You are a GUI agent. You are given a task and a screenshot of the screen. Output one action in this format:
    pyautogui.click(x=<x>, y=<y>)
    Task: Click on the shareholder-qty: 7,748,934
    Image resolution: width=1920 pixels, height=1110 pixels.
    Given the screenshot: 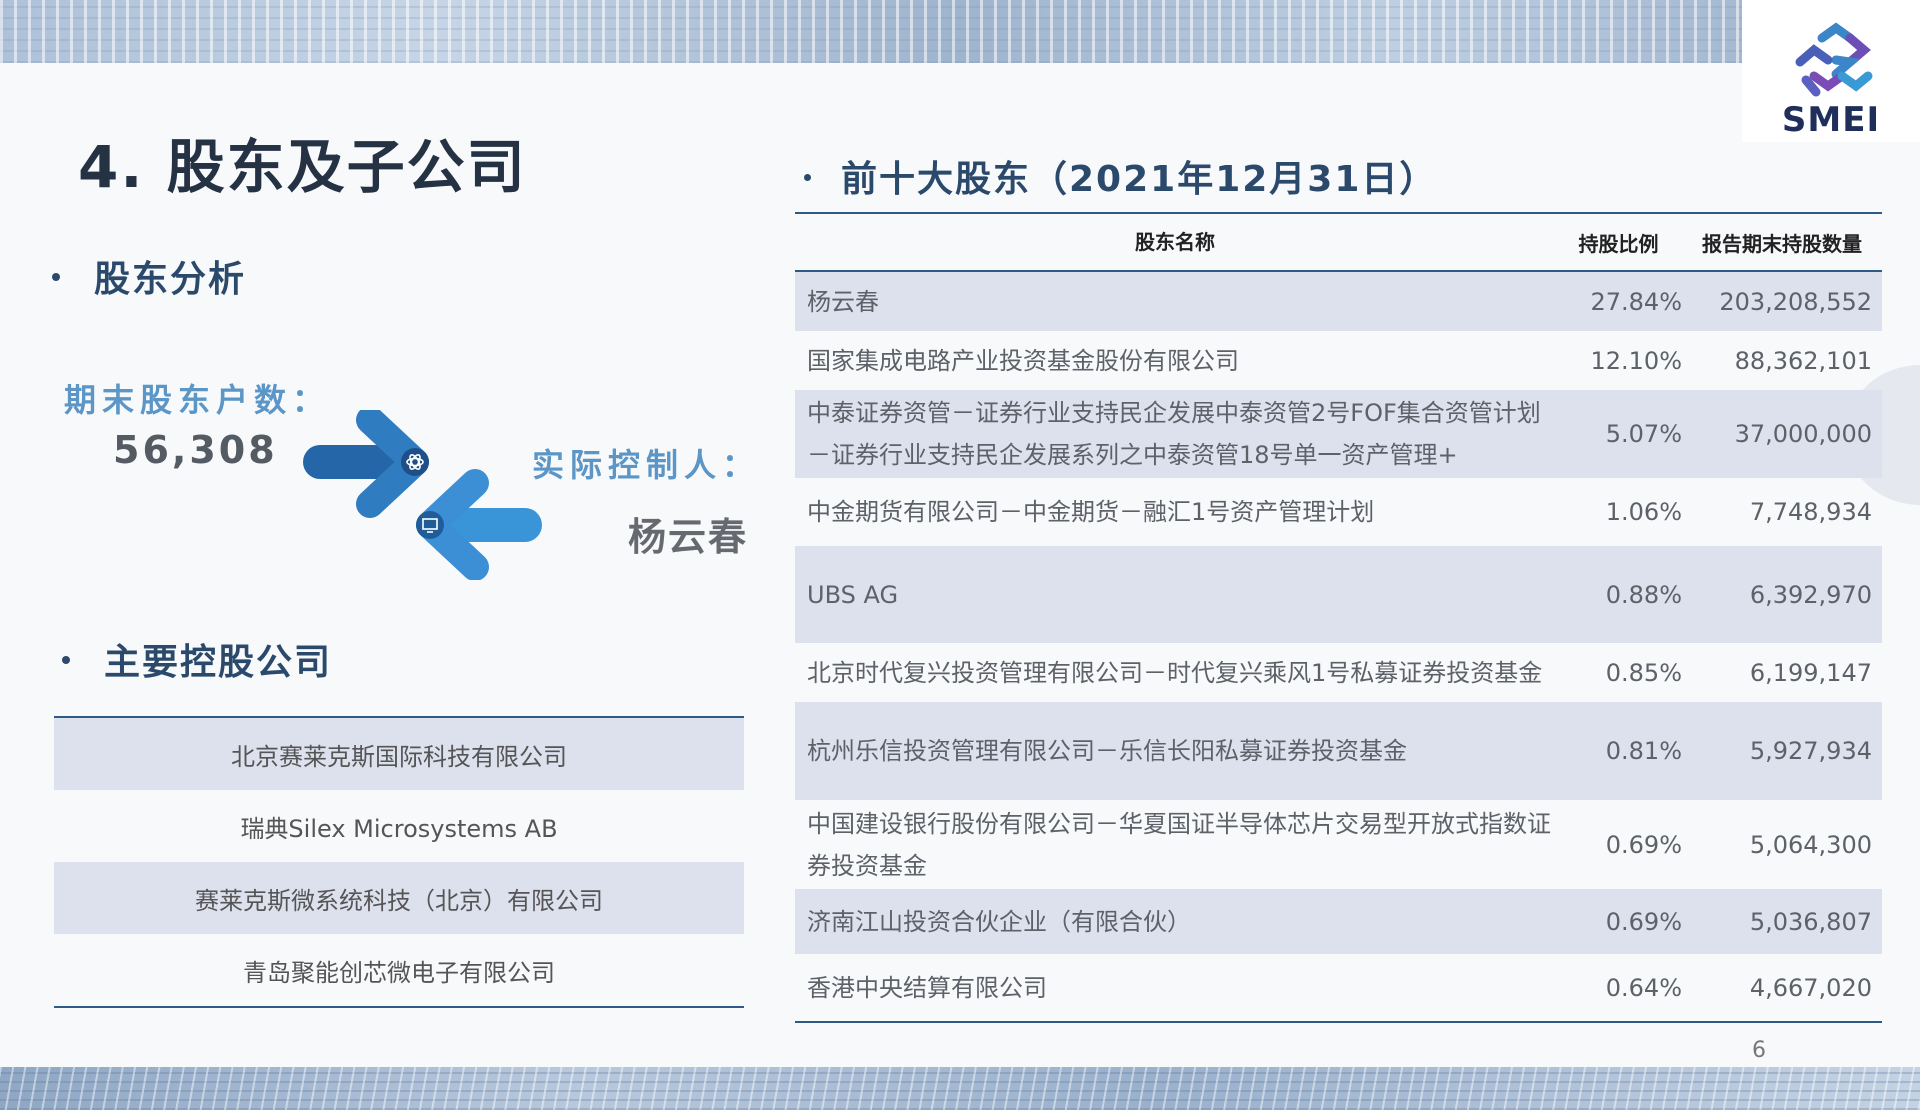 What is the action you would take?
    pyautogui.click(x=1810, y=512)
    